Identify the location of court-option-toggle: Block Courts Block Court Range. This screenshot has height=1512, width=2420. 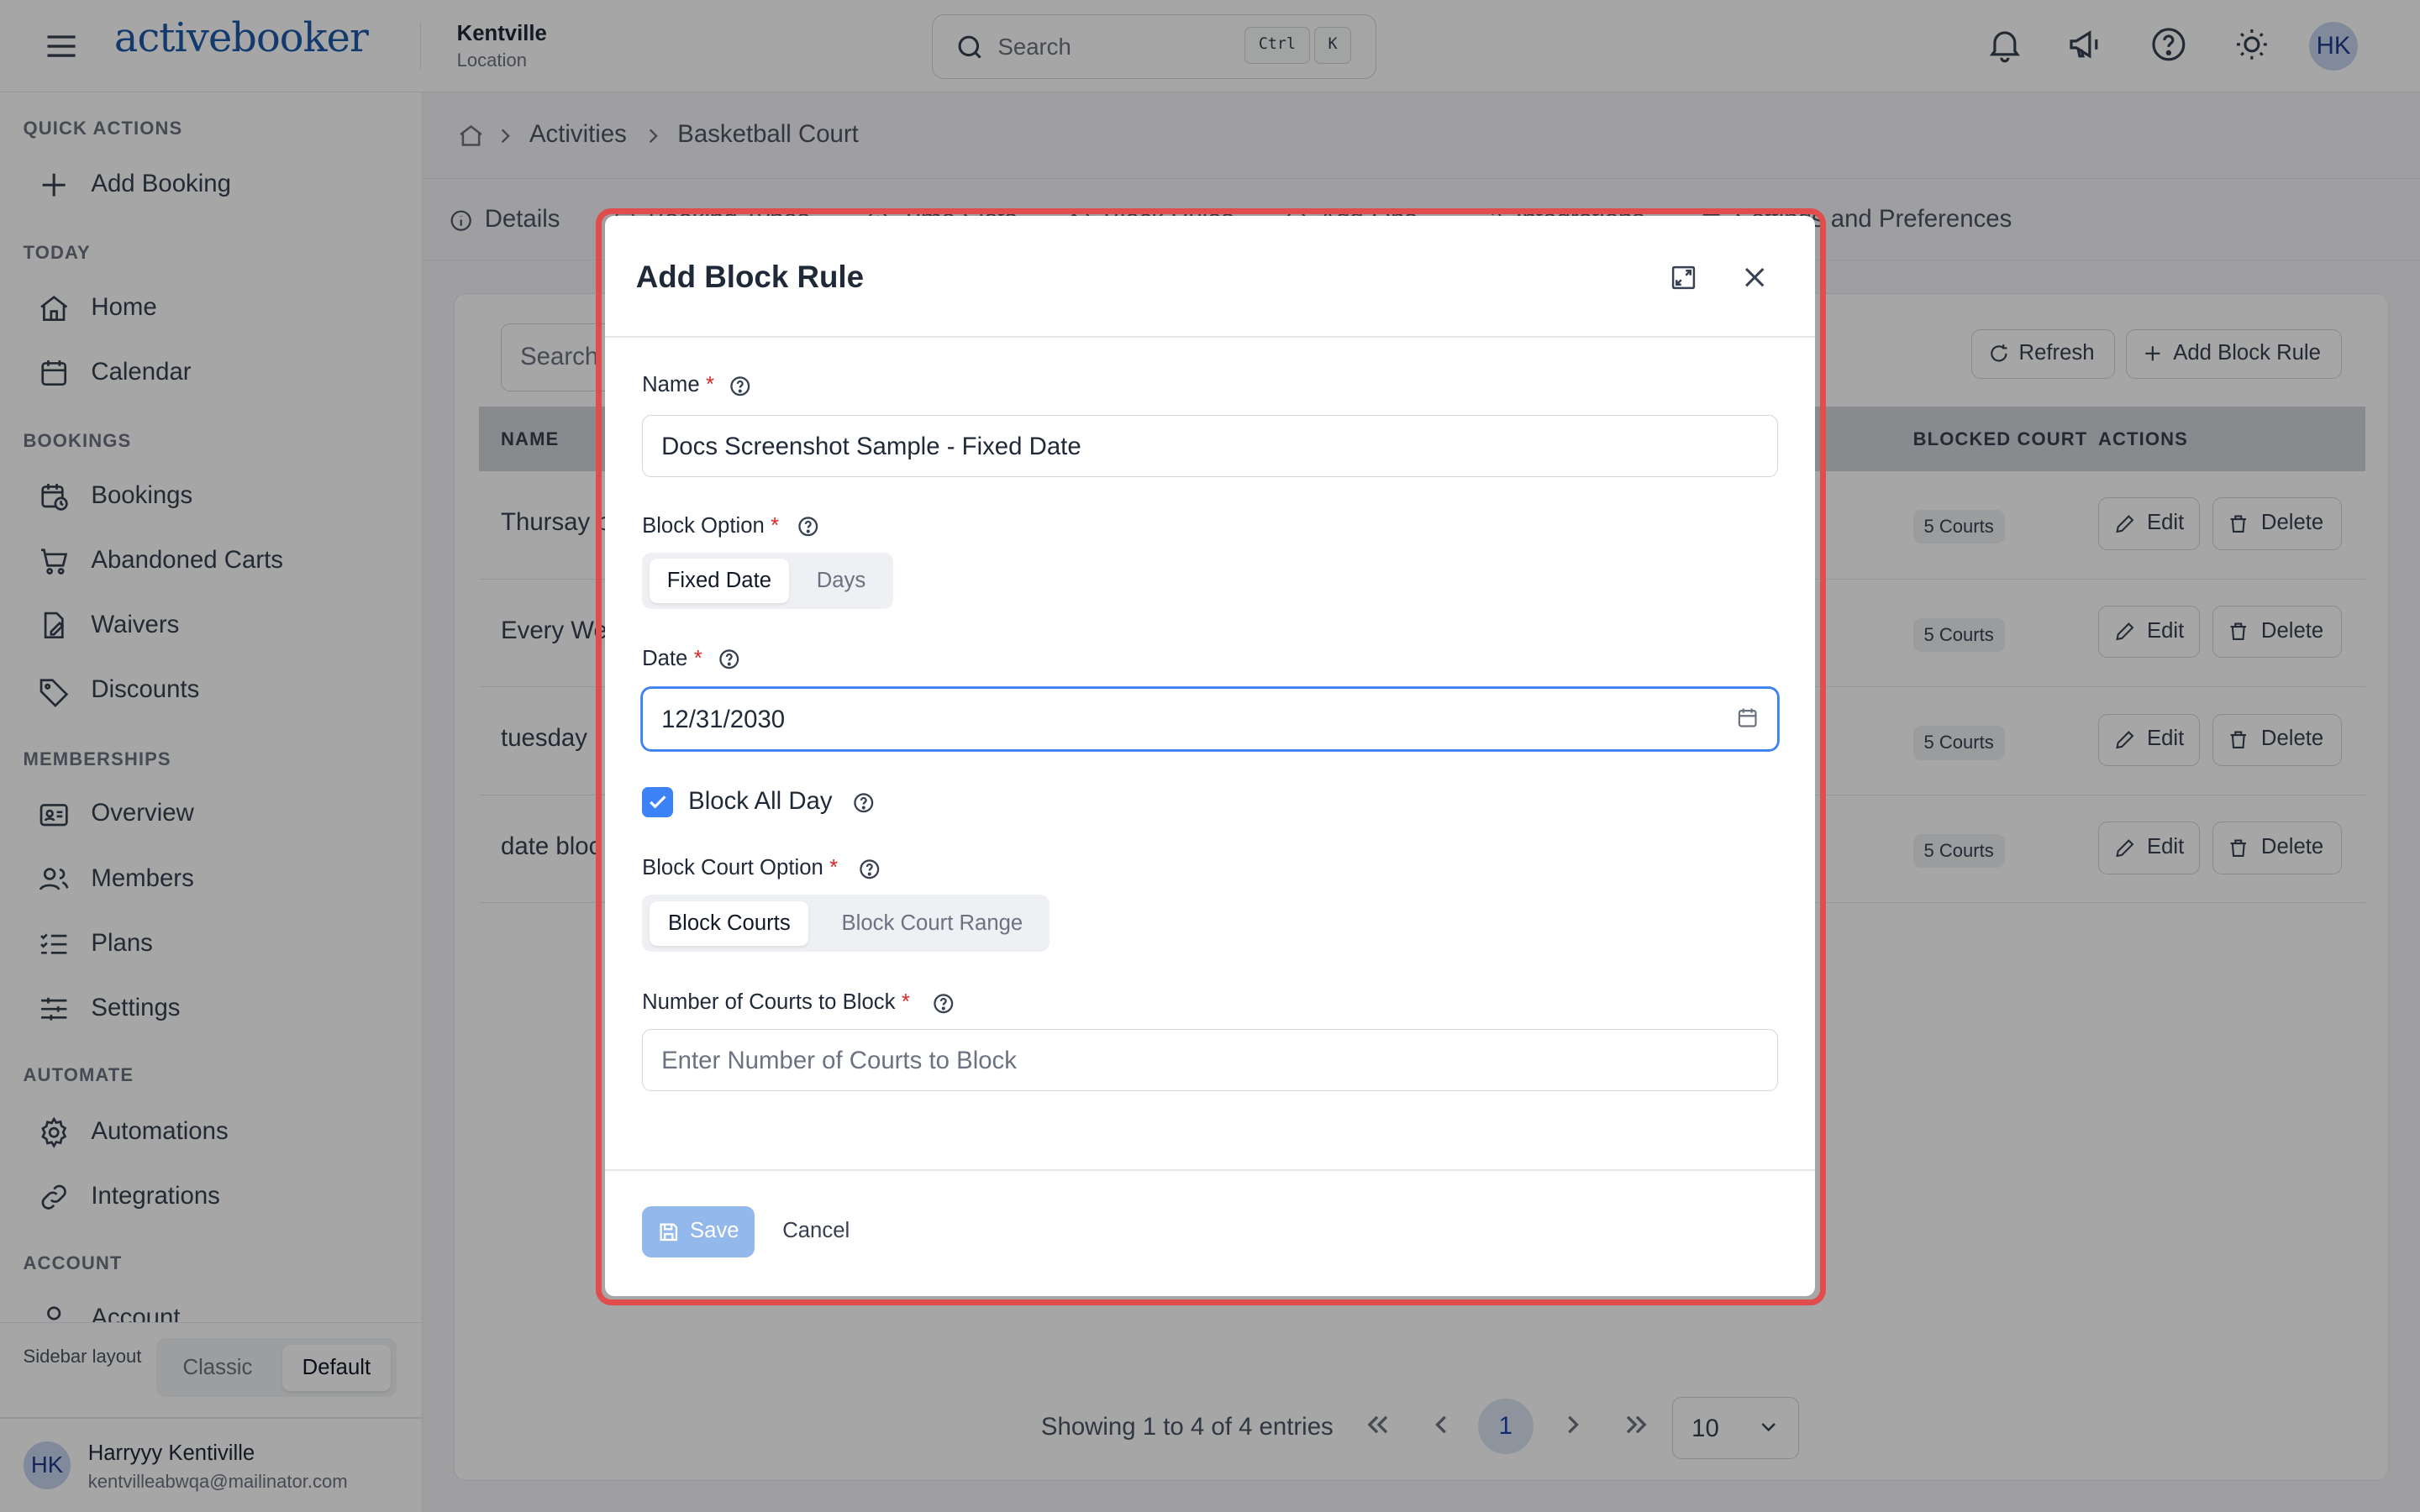
(846, 924).